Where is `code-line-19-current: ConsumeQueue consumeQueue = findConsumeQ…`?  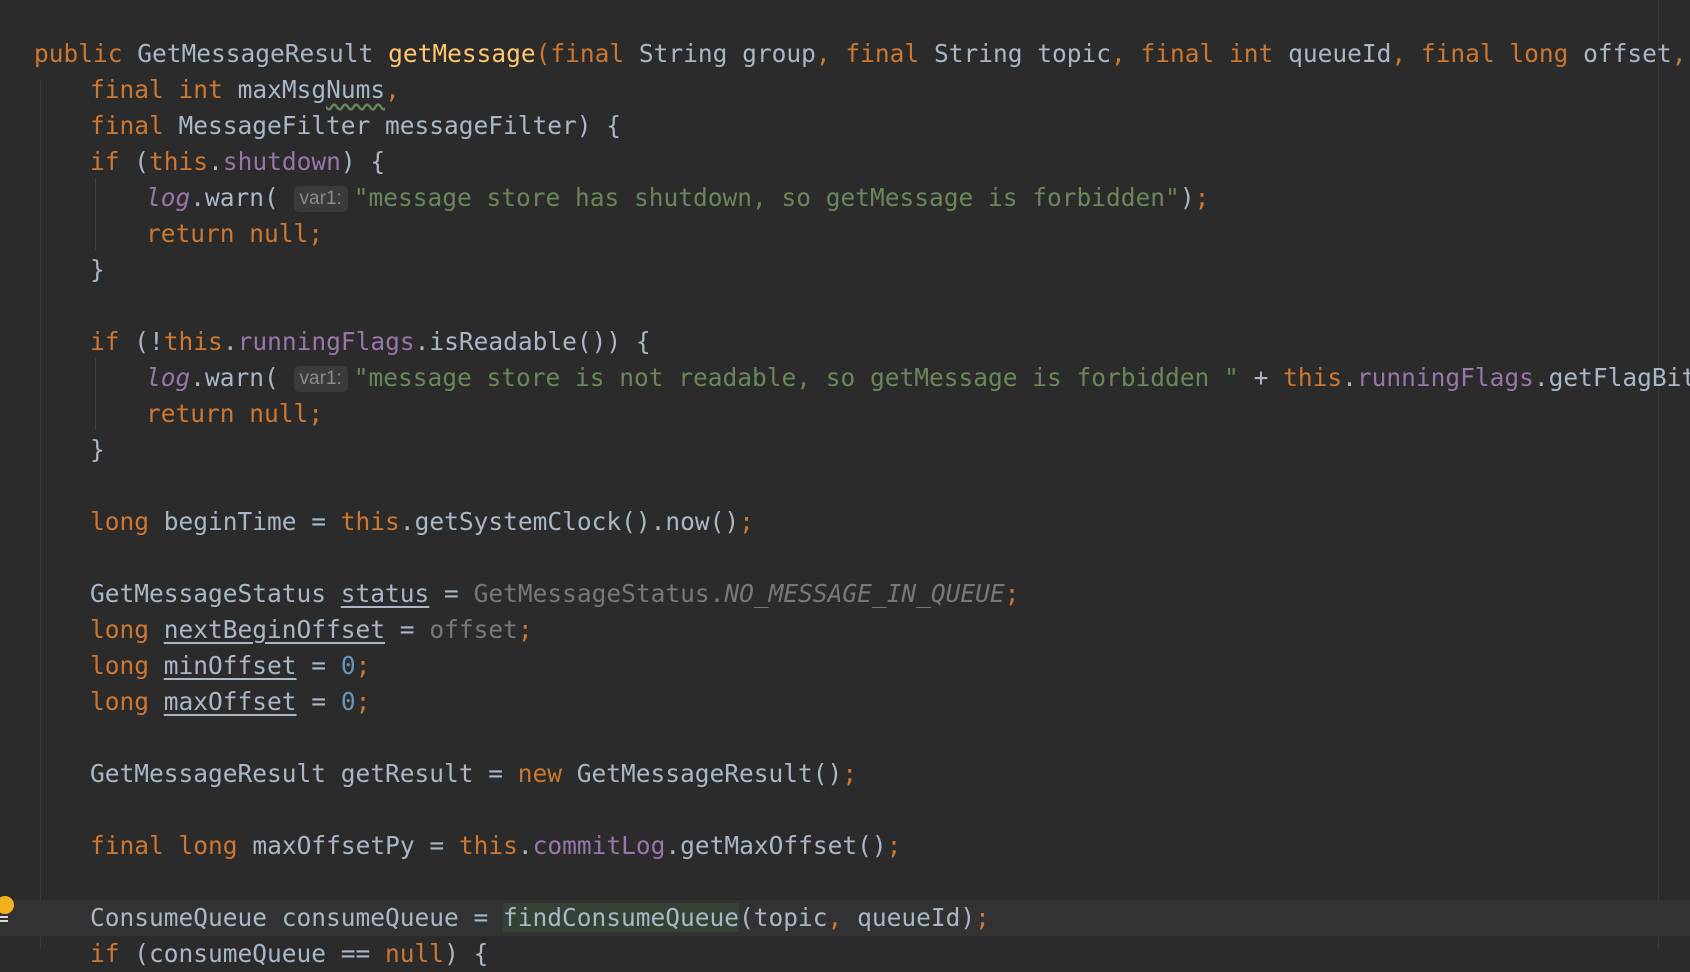 code-line-19-current: ConsumeQueue consumeQueue = findConsumeQ… is located at coordinates (845, 918).